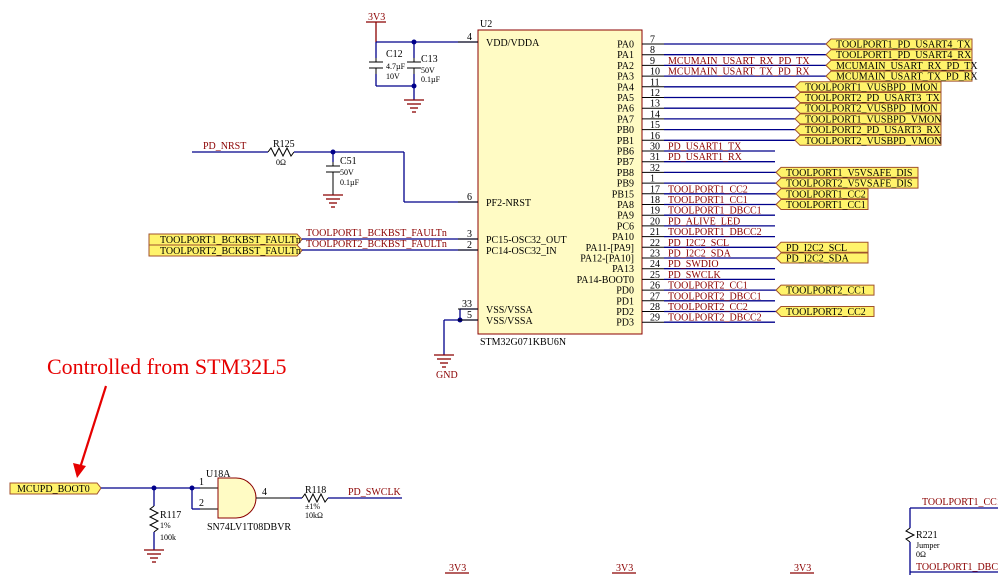 The width and height of the screenshot is (998, 575). I want to click on bottom-power-labels: 3V3 3V3 3V3, so click(629, 568).